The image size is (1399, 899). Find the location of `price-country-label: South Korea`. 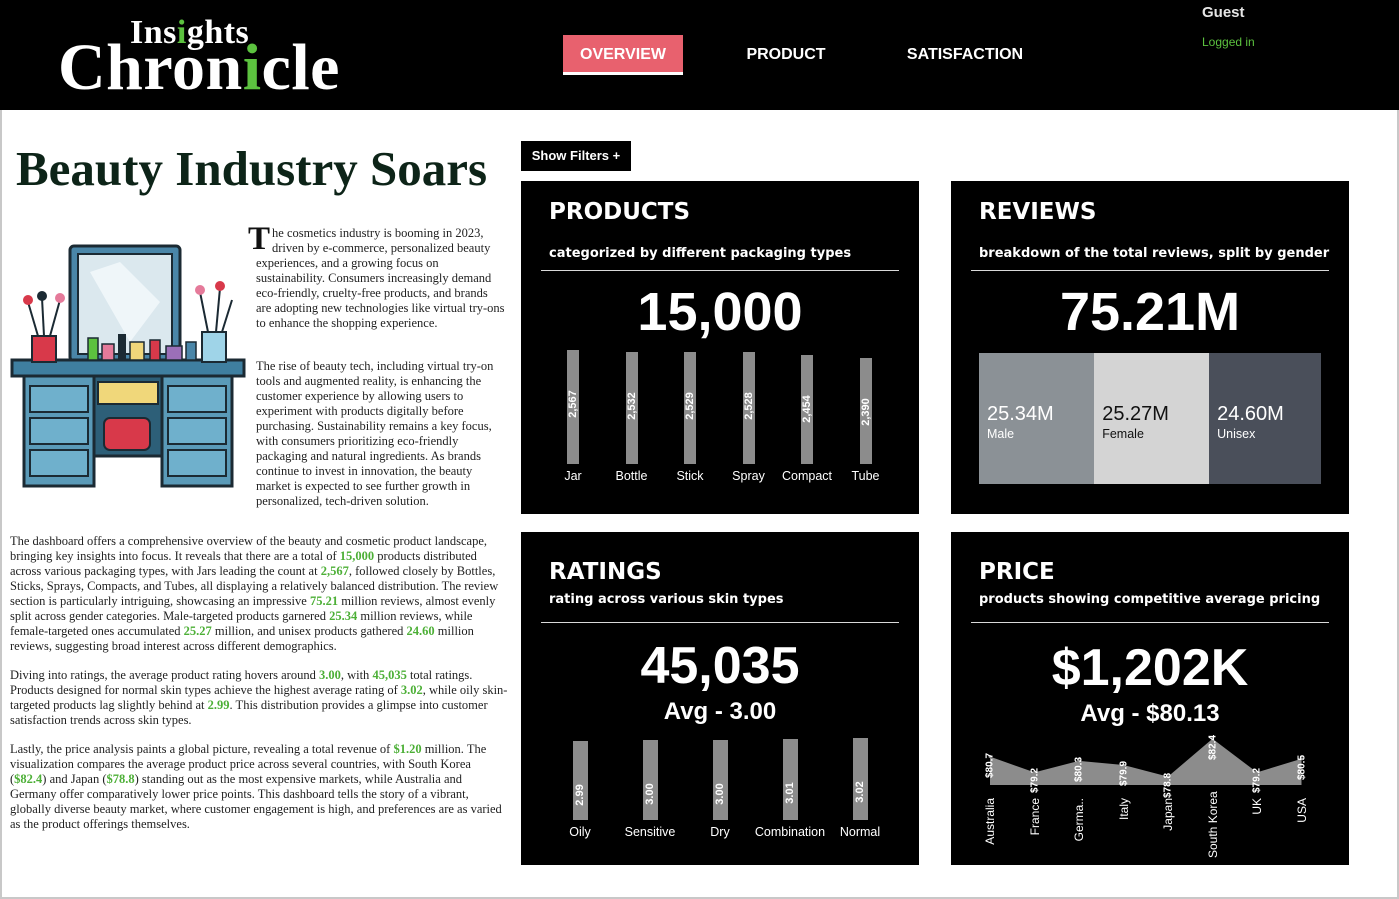

price-country-label: South Korea is located at coordinates (1212, 824).